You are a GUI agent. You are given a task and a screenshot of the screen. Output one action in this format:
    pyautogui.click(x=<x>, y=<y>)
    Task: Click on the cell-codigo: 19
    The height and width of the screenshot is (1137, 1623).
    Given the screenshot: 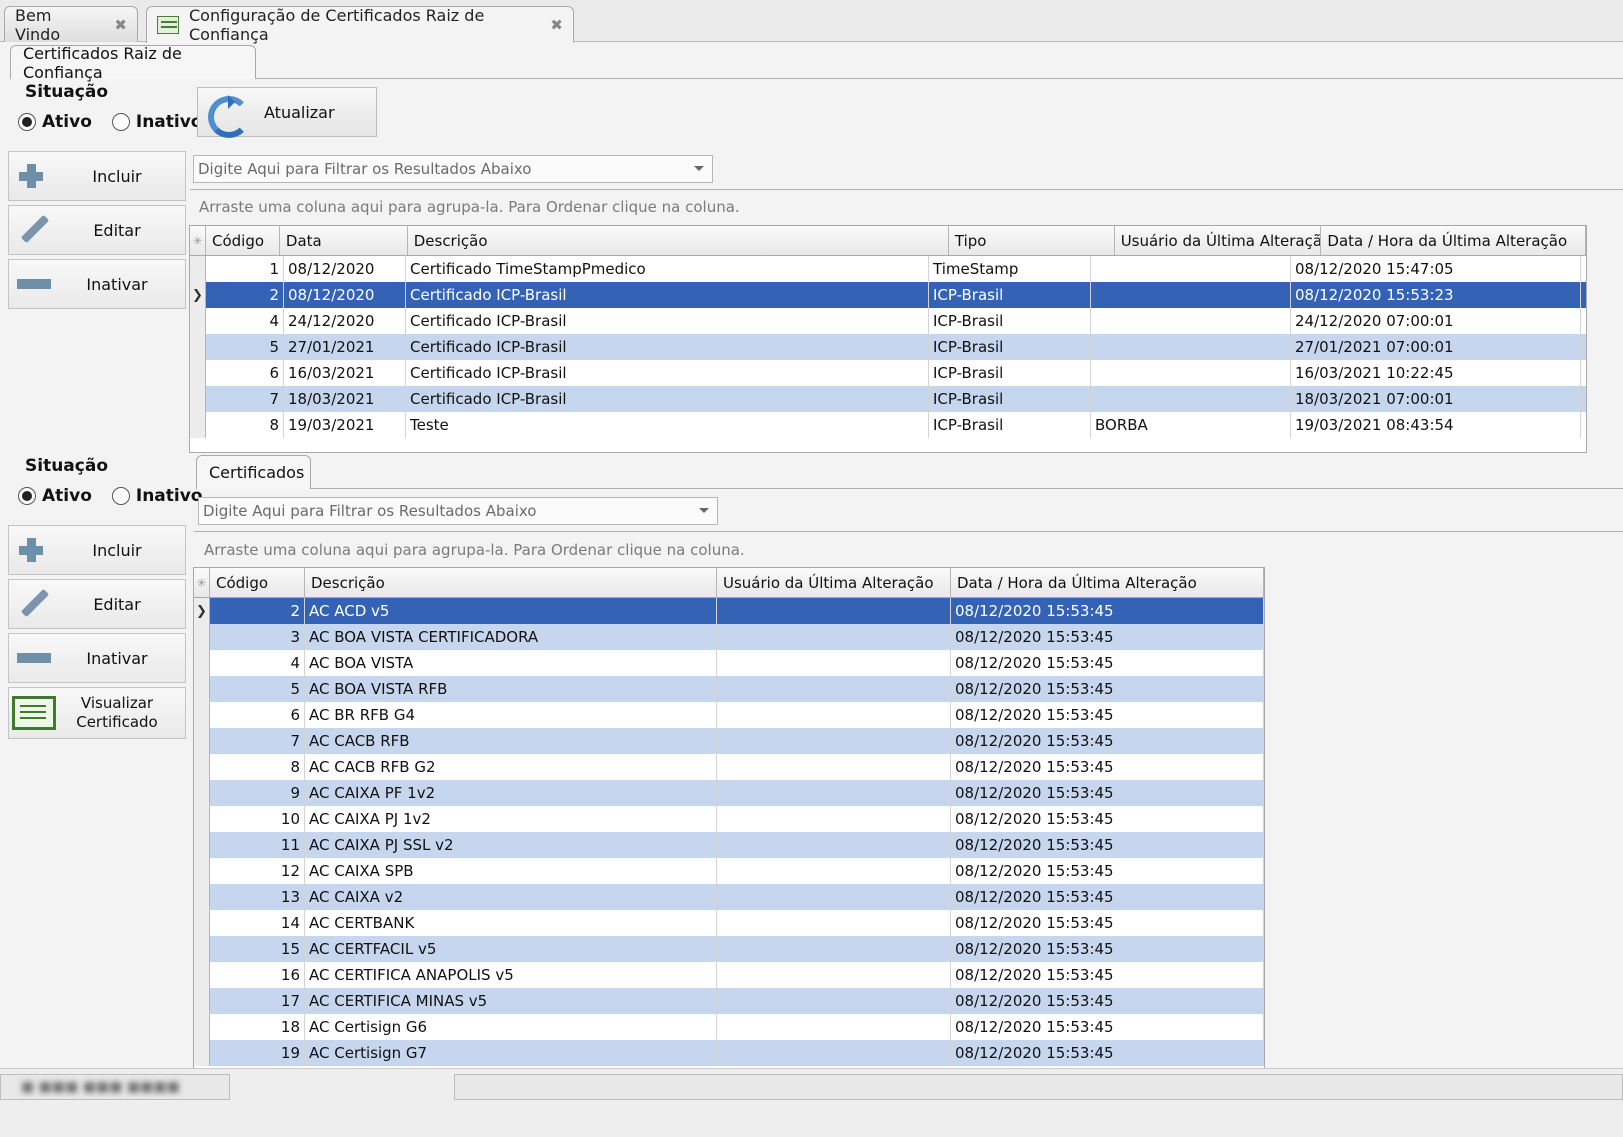 What is the action you would take?
    pyautogui.click(x=257, y=1053)
    